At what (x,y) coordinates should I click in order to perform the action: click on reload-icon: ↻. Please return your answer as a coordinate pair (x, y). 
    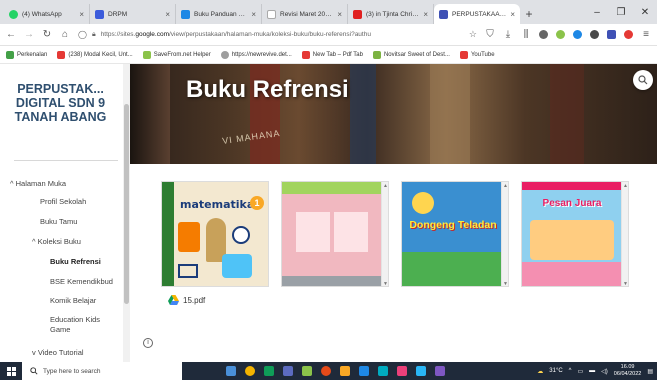
    Looking at the image, I should click on (47, 34).